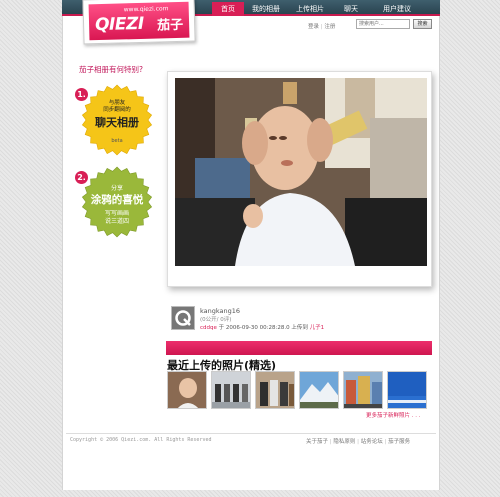 This screenshot has height=497, width=500. What do you see at coordinates (313, 27) in the screenshot?
I see `login-link: 登录` at bounding box center [313, 27].